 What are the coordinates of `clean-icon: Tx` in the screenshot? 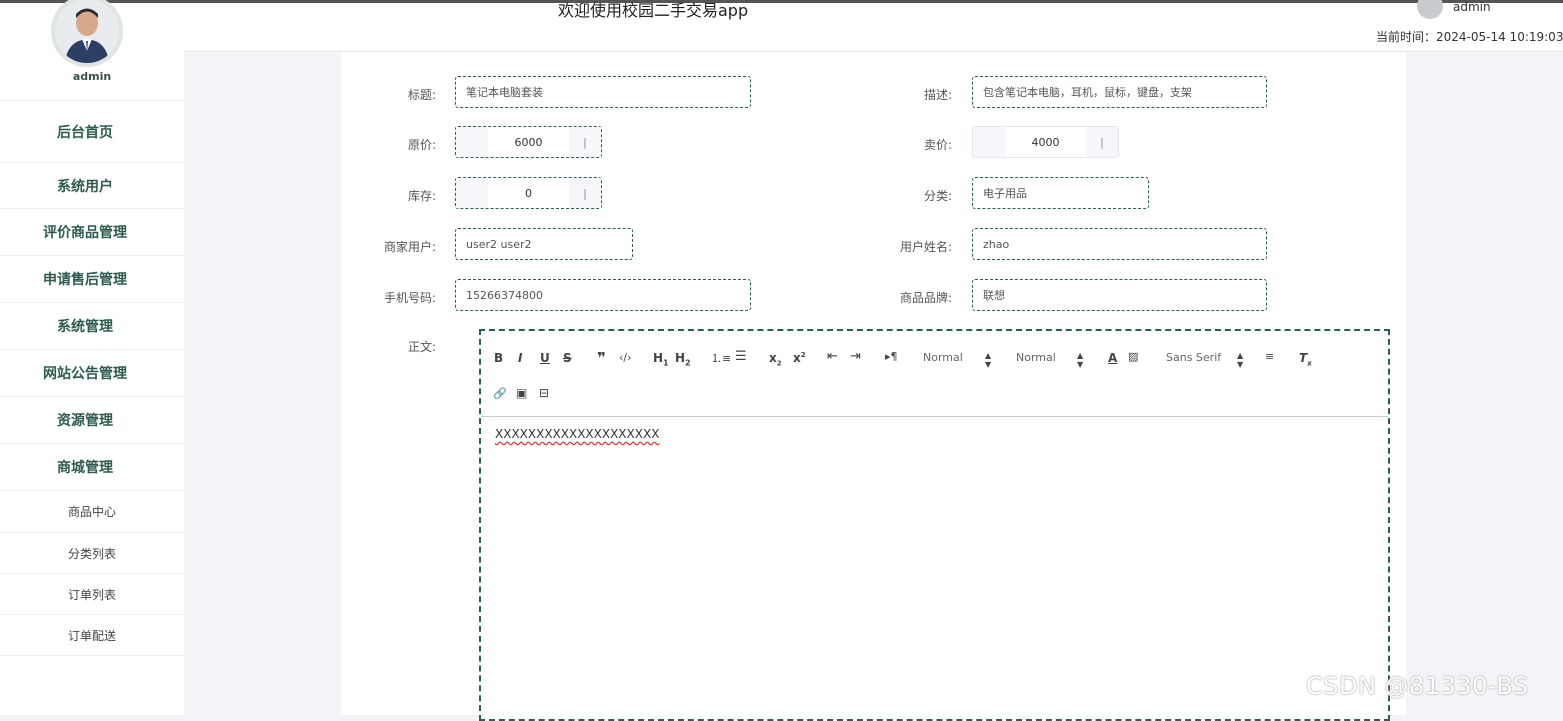 It's located at (1305, 359).